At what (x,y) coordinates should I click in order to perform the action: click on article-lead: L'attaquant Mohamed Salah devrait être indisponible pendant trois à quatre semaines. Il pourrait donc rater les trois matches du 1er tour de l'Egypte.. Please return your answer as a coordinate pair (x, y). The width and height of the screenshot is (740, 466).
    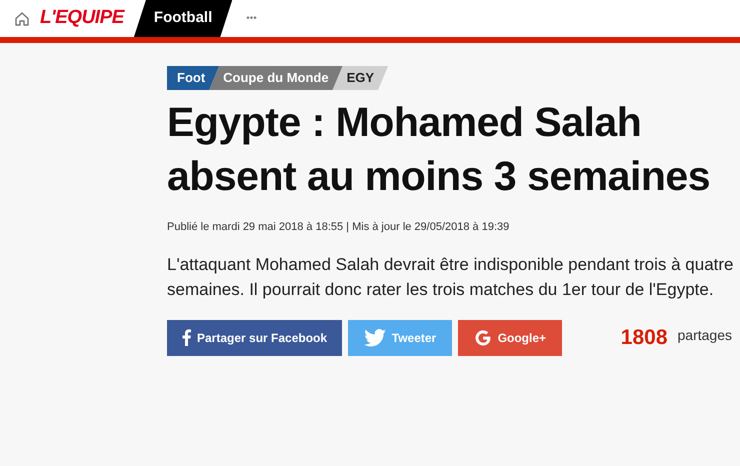
    Looking at the image, I should click on (451, 277).